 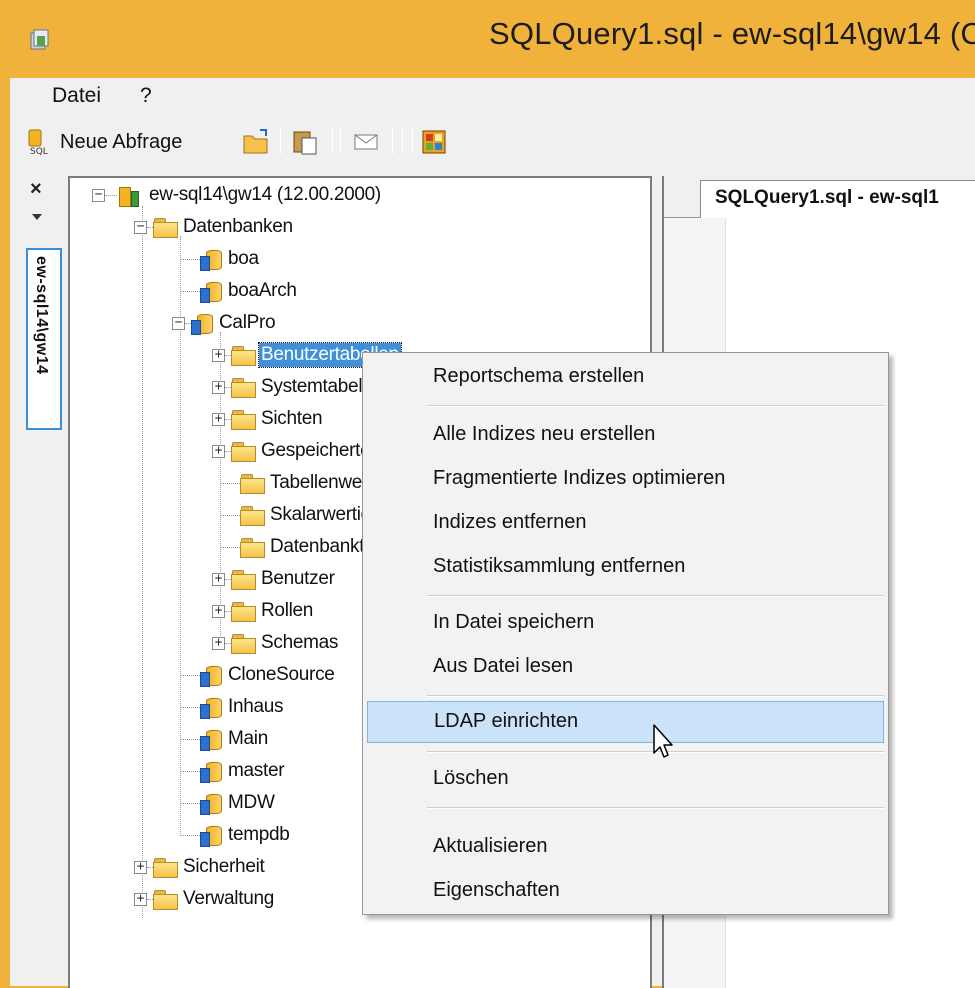 What do you see at coordinates (625, 479) in the screenshot?
I see `menu-item-optimize-indexes: Fragmentierte Indizes optimieren` at bounding box center [625, 479].